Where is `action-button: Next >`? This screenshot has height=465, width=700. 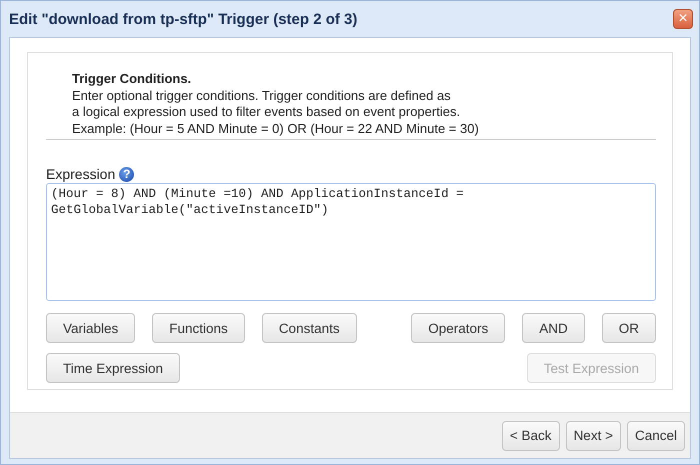 action-button: Next > is located at coordinates (593, 435).